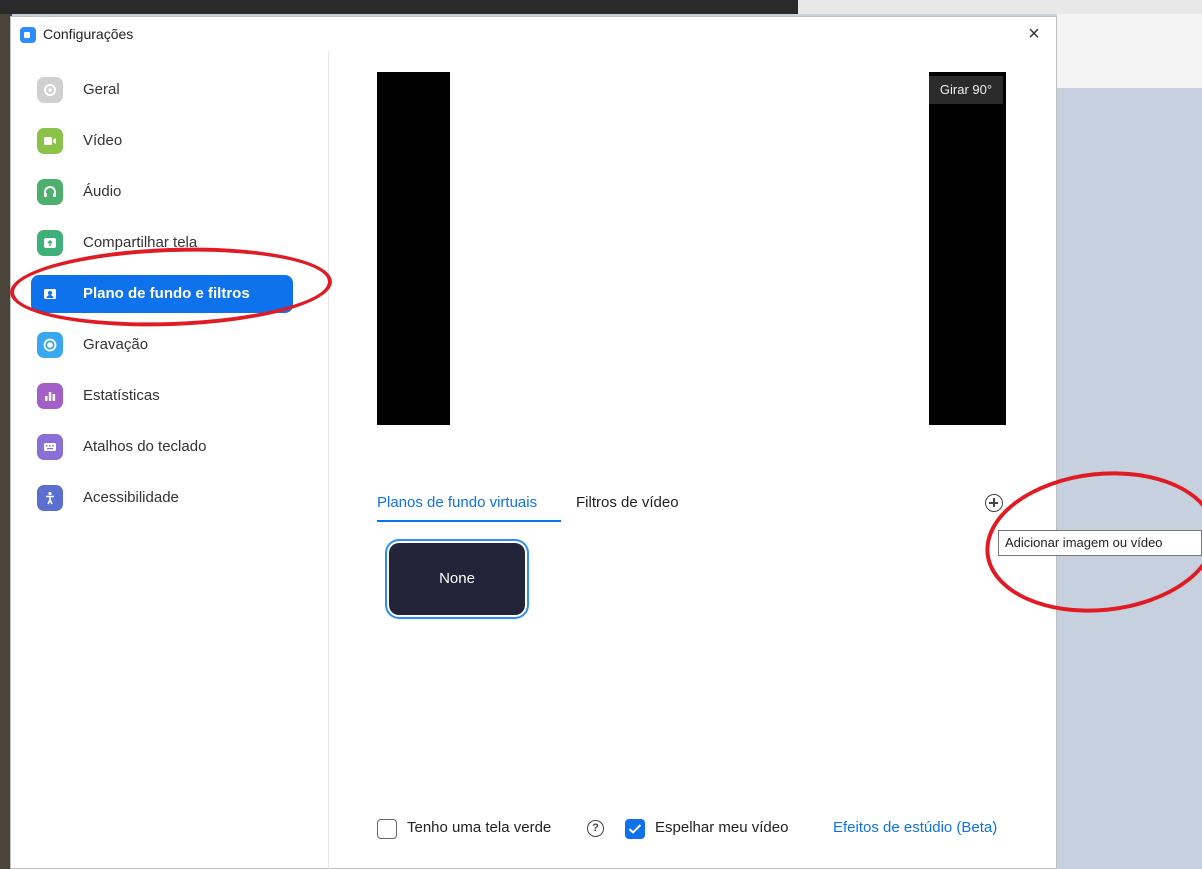 Image resolution: width=1202 pixels, height=869 pixels. I want to click on share-screen-icon, so click(50, 243).